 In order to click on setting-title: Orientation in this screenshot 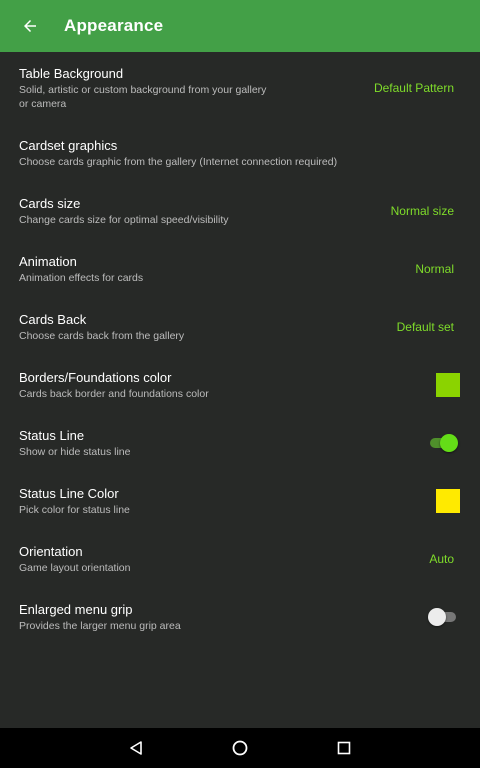, I will do `click(51, 551)`.